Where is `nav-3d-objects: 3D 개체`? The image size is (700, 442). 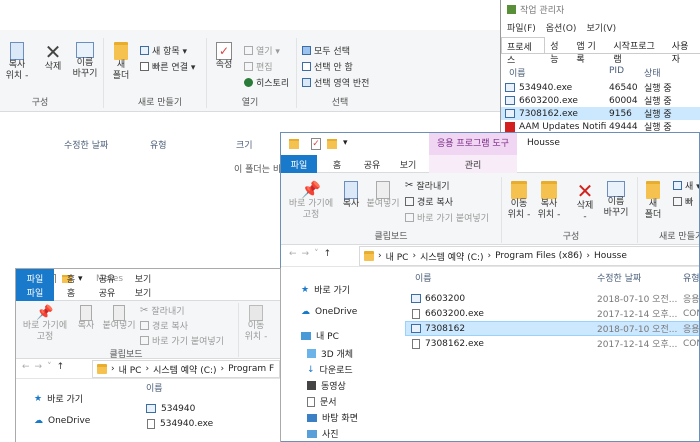 nav-3d-objects: 3D 개체 is located at coordinates (330, 353).